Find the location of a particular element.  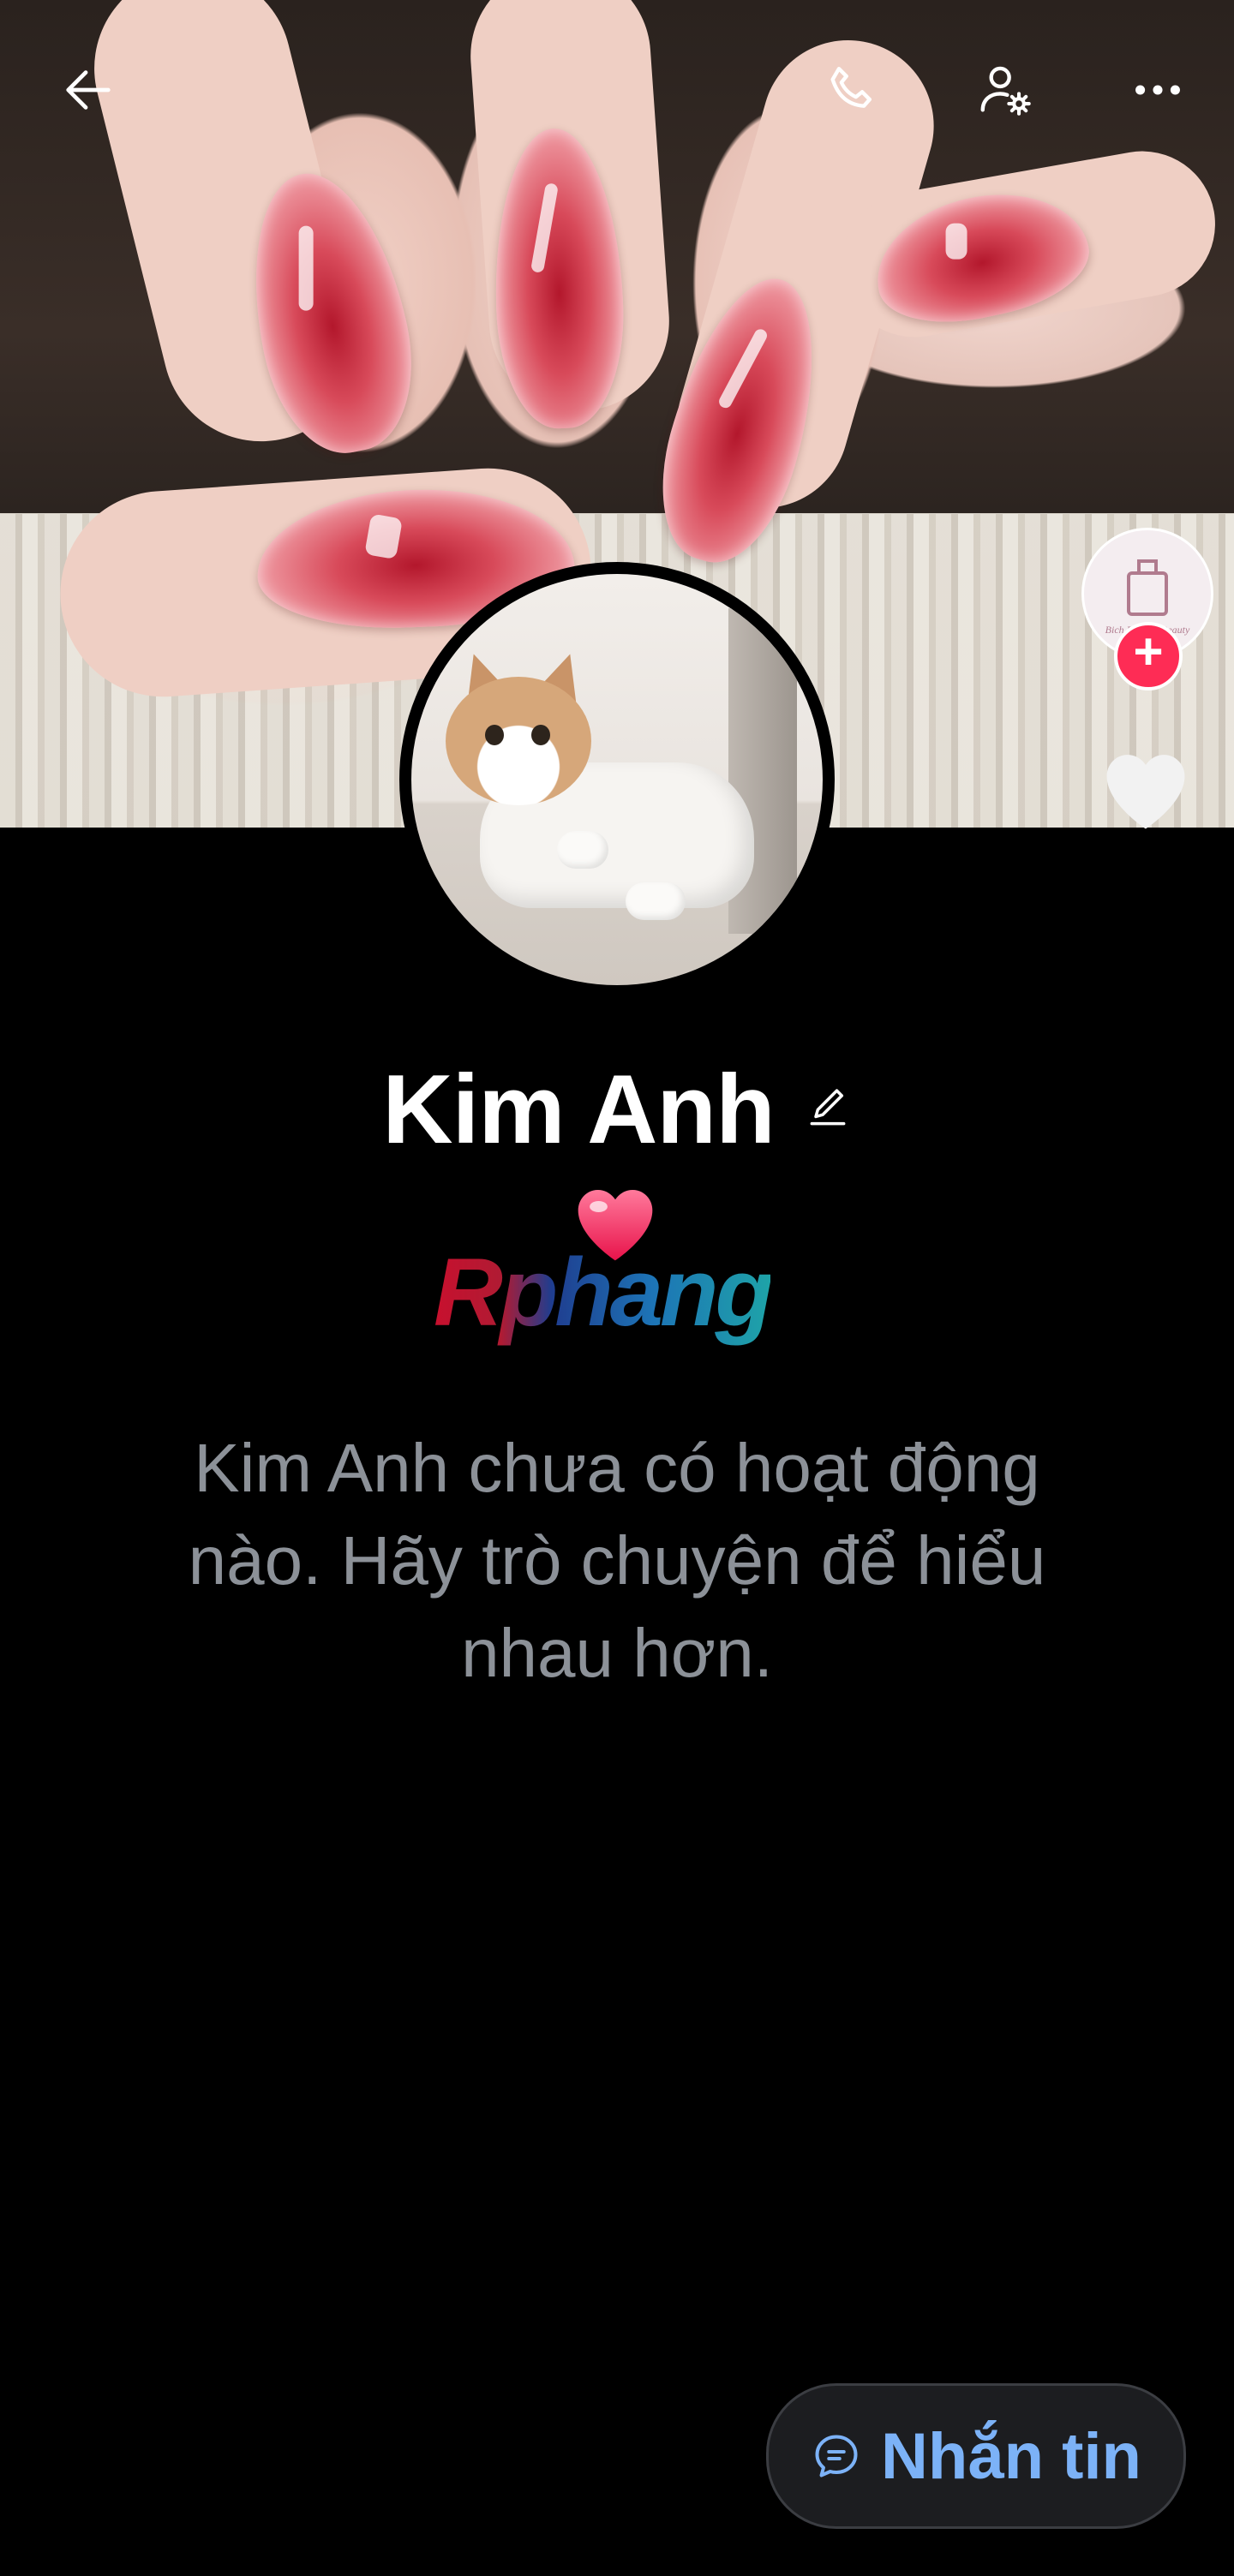

call-button is located at coordinates (853, 90).